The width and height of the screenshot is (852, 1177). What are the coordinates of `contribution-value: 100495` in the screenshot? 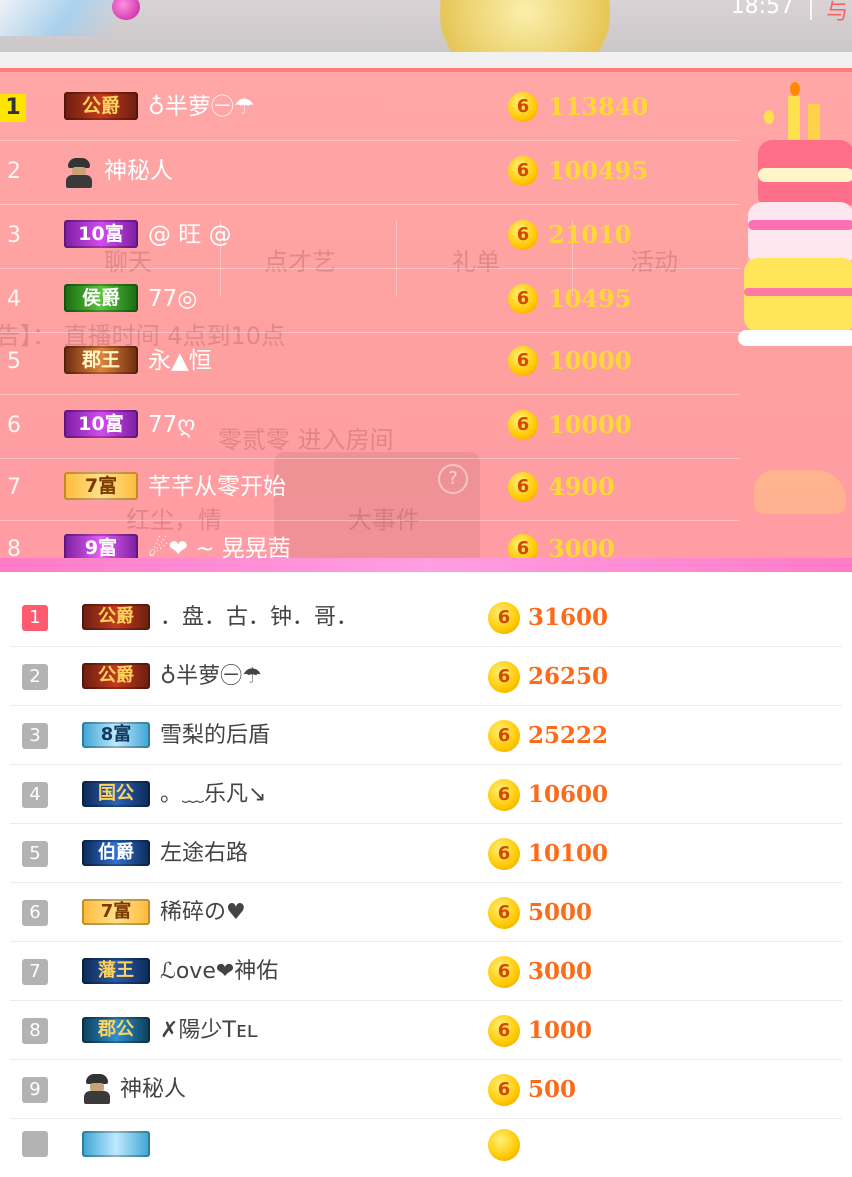 It's located at (598, 170).